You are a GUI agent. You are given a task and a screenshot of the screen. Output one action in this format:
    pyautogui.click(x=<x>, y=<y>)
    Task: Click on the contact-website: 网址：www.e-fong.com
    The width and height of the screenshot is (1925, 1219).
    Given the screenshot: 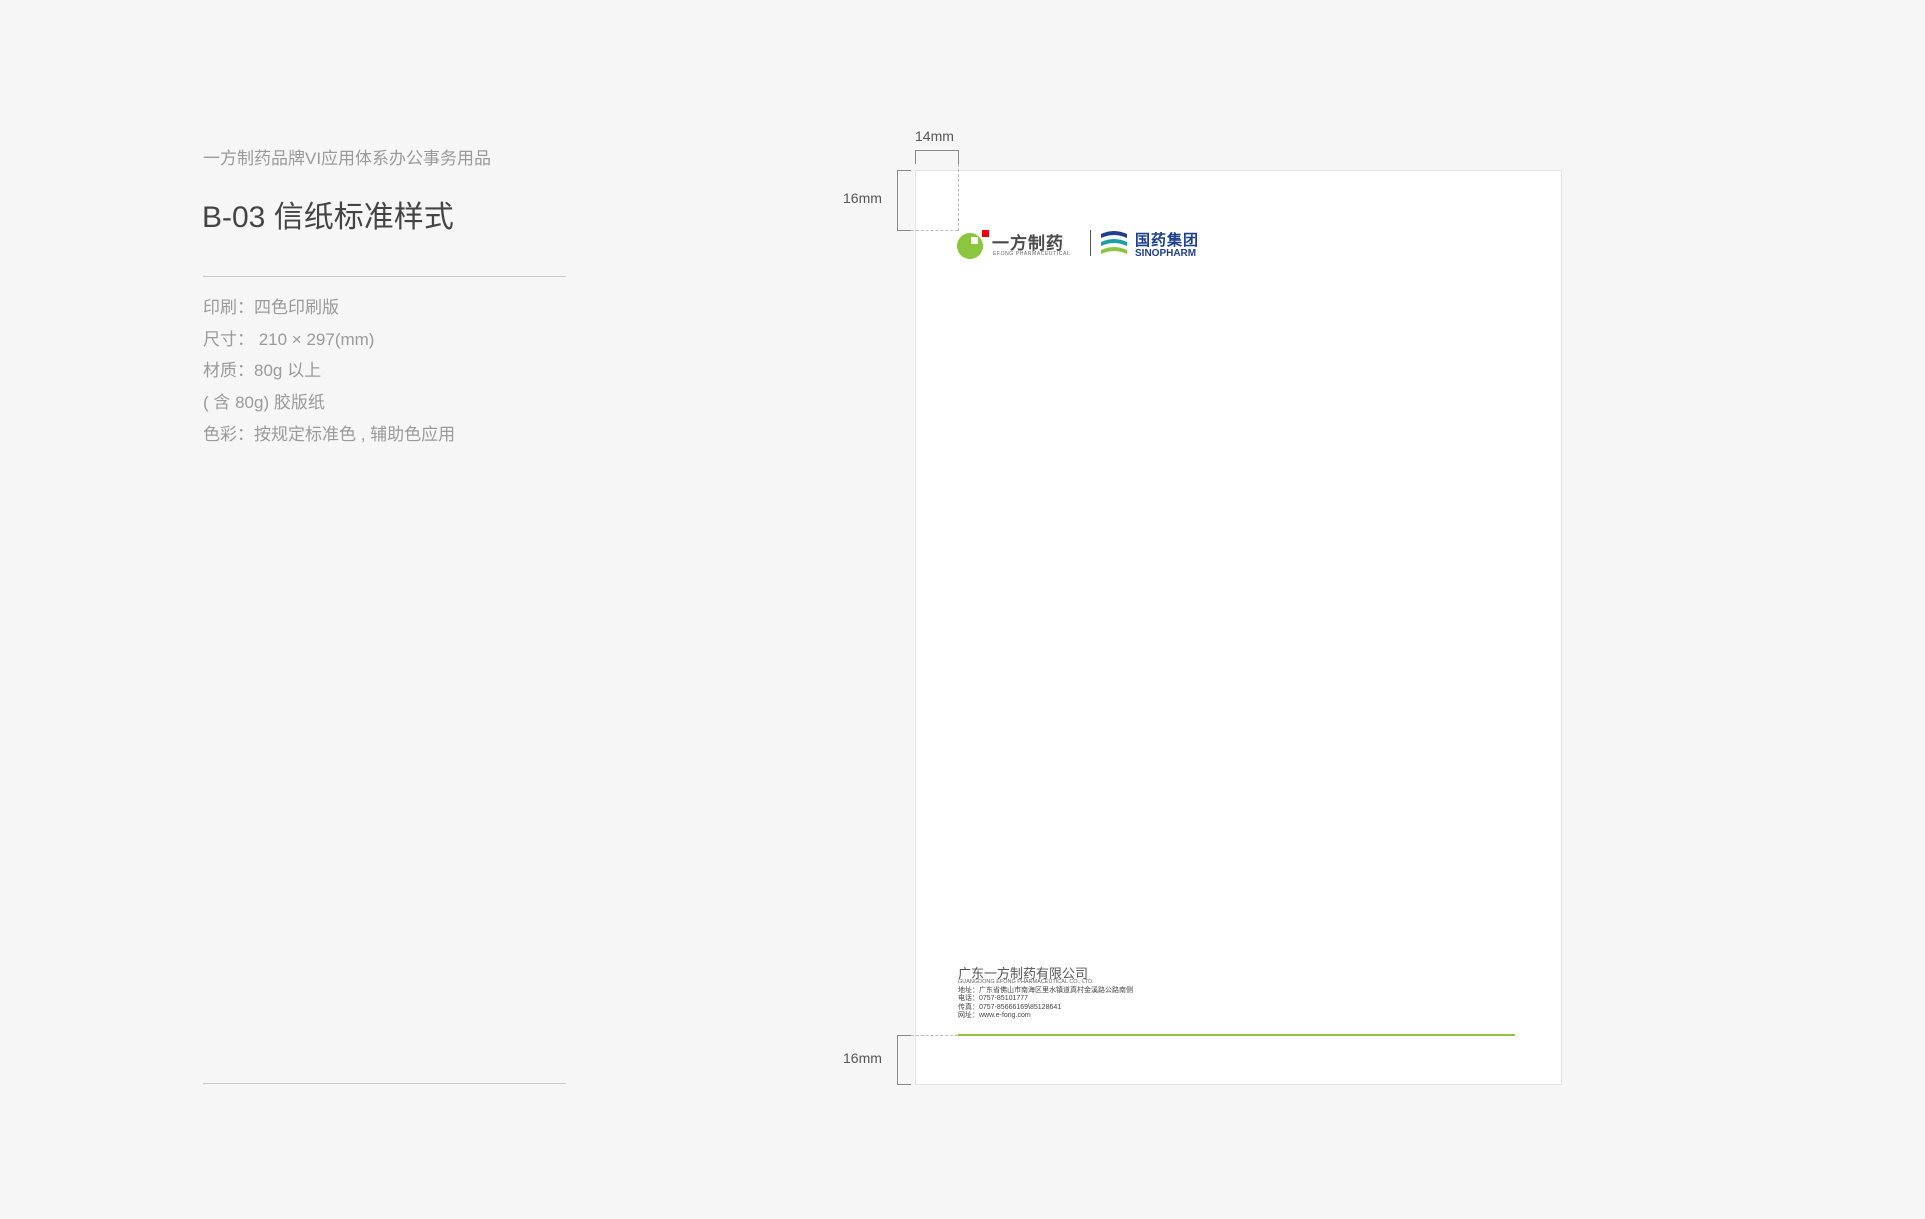 What is the action you would take?
    pyautogui.click(x=994, y=1015)
    